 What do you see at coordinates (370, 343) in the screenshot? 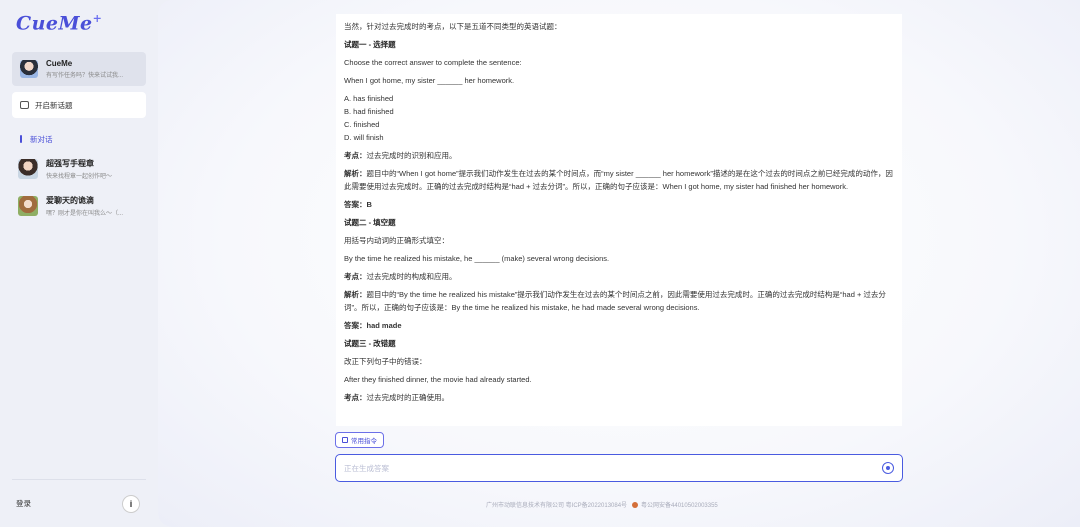
I see `question-title: 试题三 - 改错题` at bounding box center [370, 343].